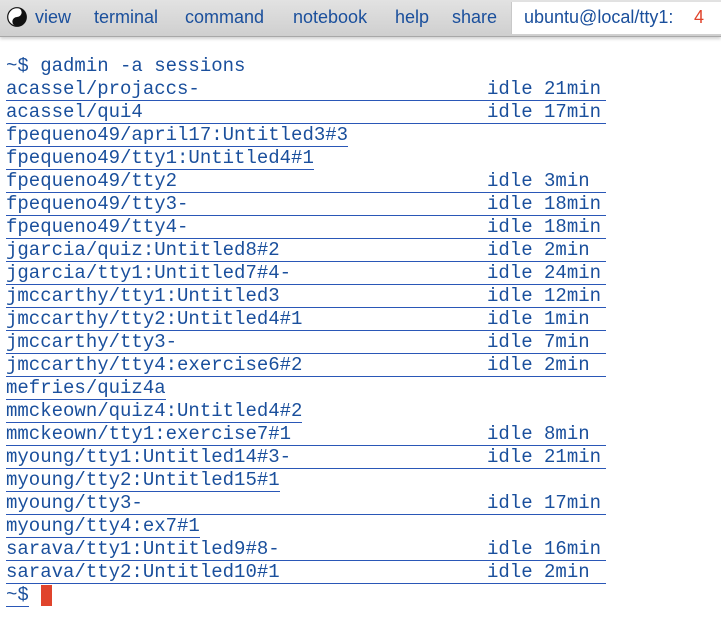 The image size is (721, 635). Describe the element at coordinates (544, 273) in the screenshot. I see `session-idle-status: idle 24min` at that location.